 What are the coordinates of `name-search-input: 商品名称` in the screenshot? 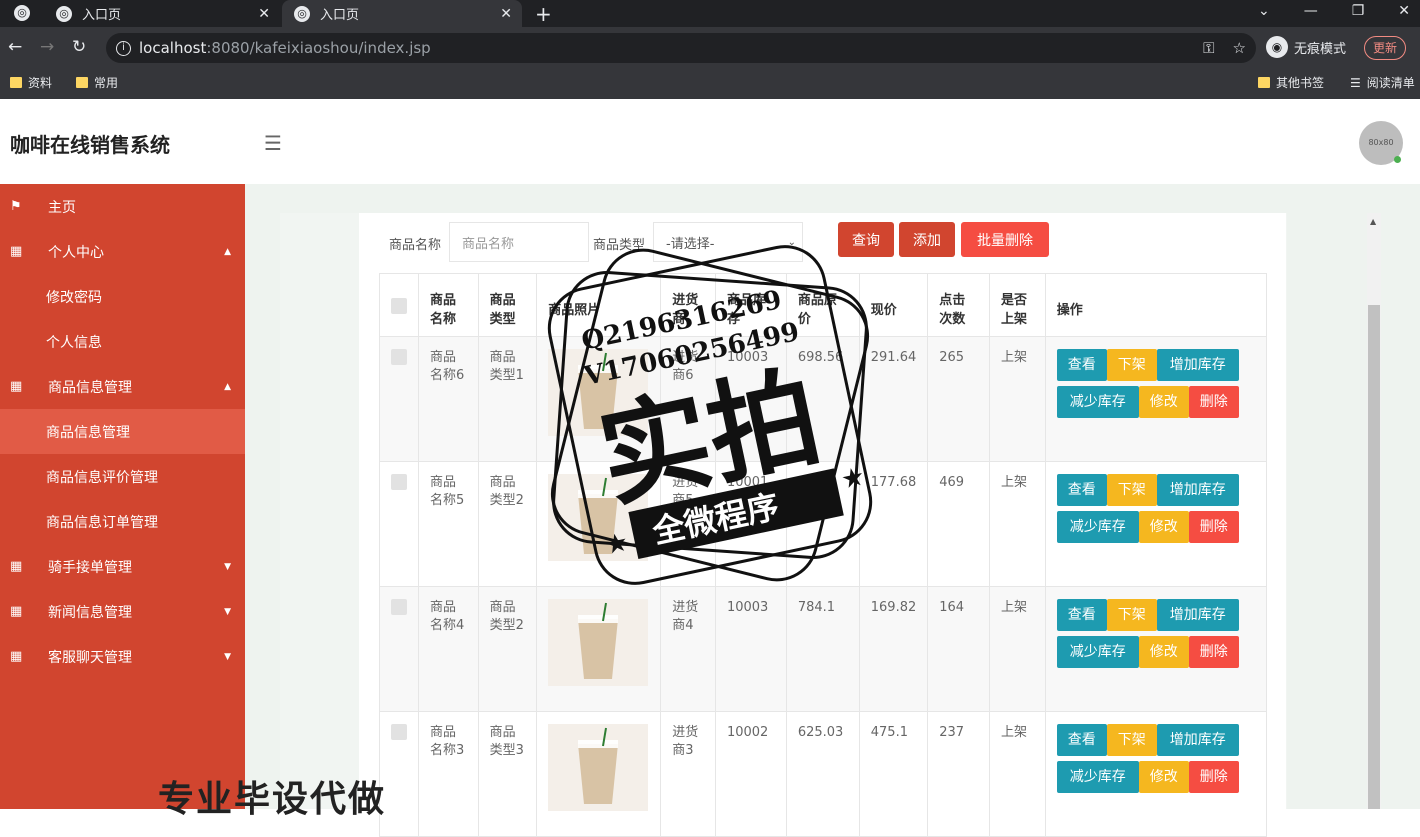 It's located at (519, 242).